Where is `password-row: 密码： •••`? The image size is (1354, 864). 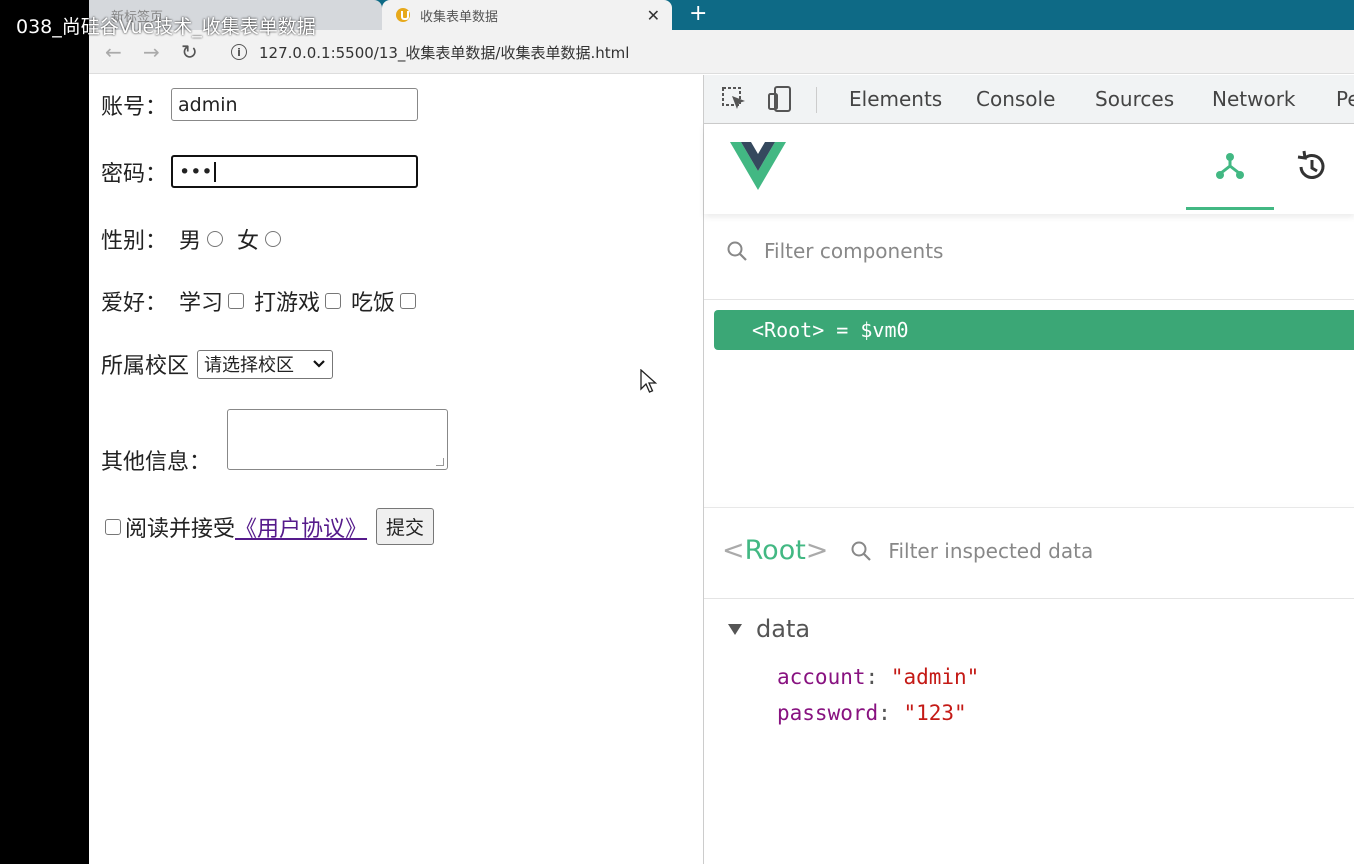
password-row: 密码： ••• is located at coordinates (260, 171).